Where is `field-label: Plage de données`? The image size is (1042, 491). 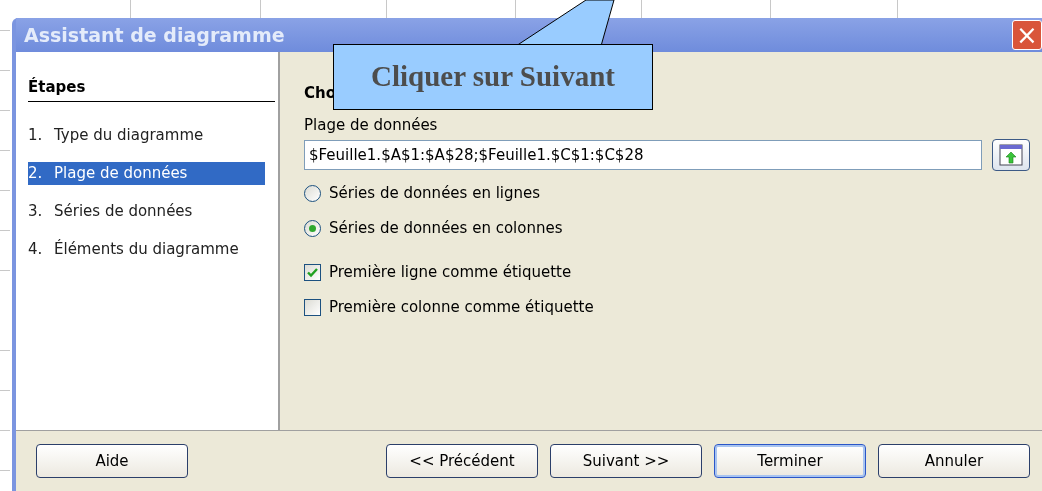 field-label: Plage de données is located at coordinates (371, 125).